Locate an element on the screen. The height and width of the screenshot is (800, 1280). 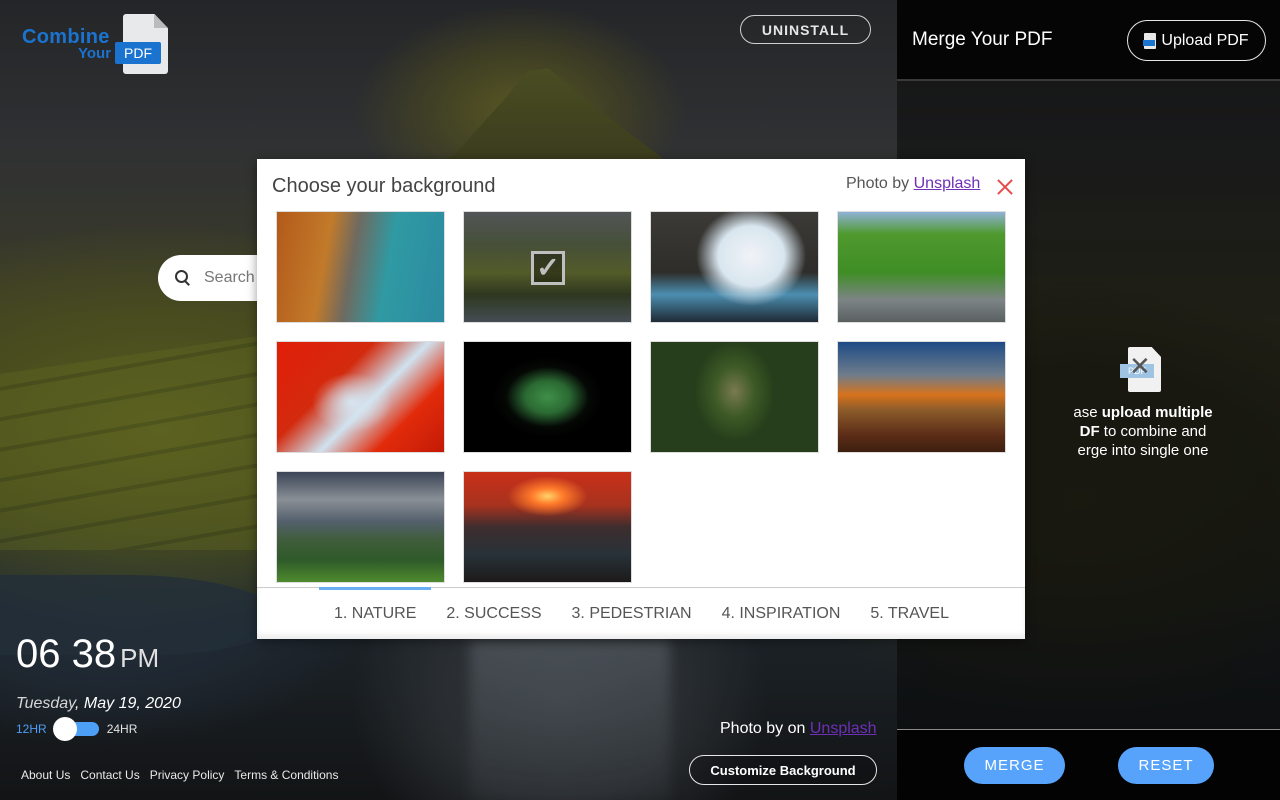
empty-text-bold2: DF is located at coordinates (1089, 431).